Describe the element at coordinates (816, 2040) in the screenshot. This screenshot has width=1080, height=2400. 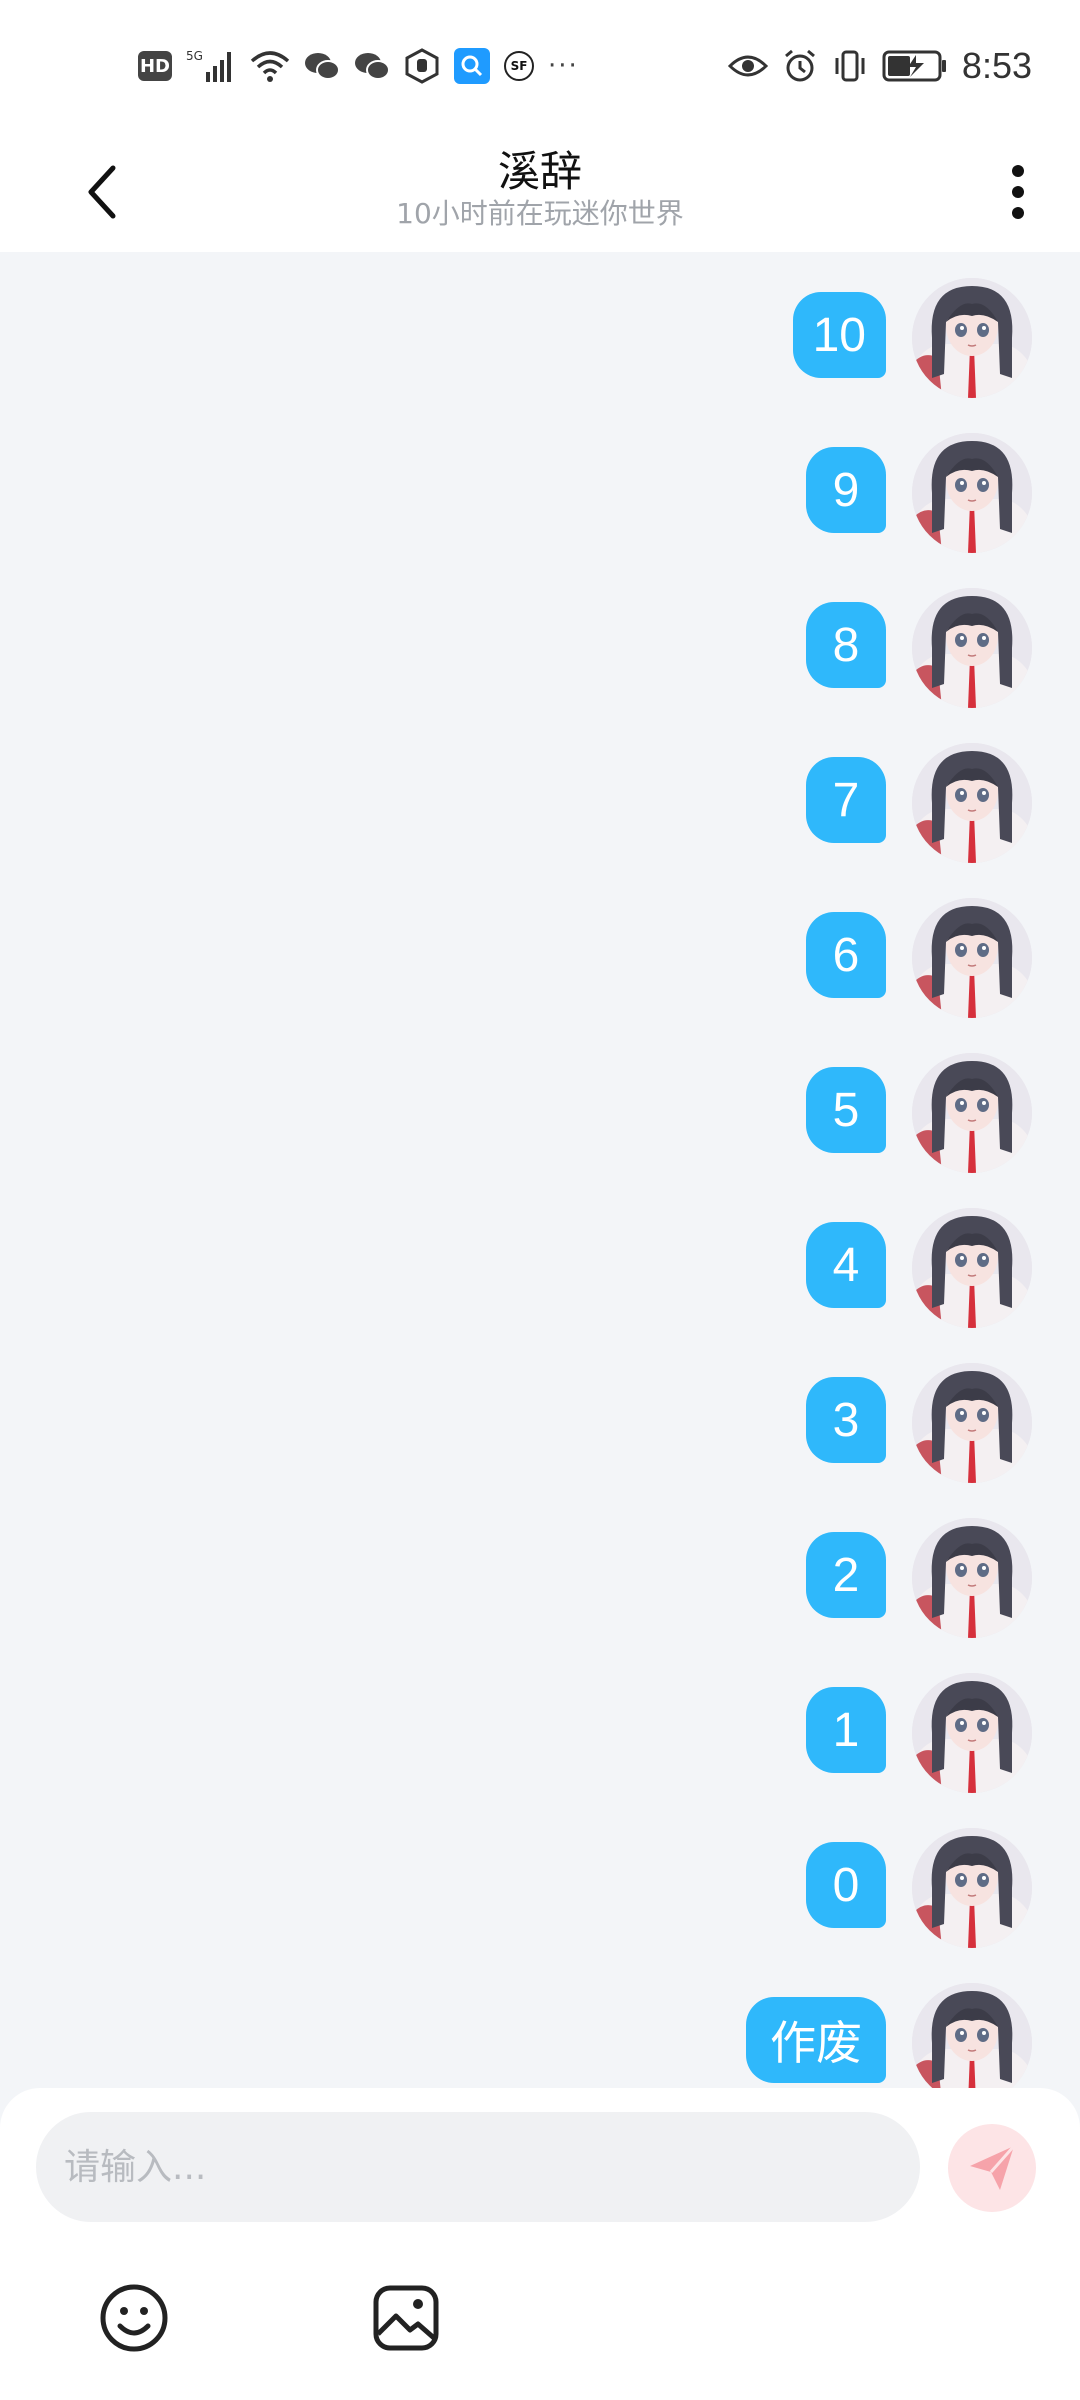
I see `message-bubble: 作废` at that location.